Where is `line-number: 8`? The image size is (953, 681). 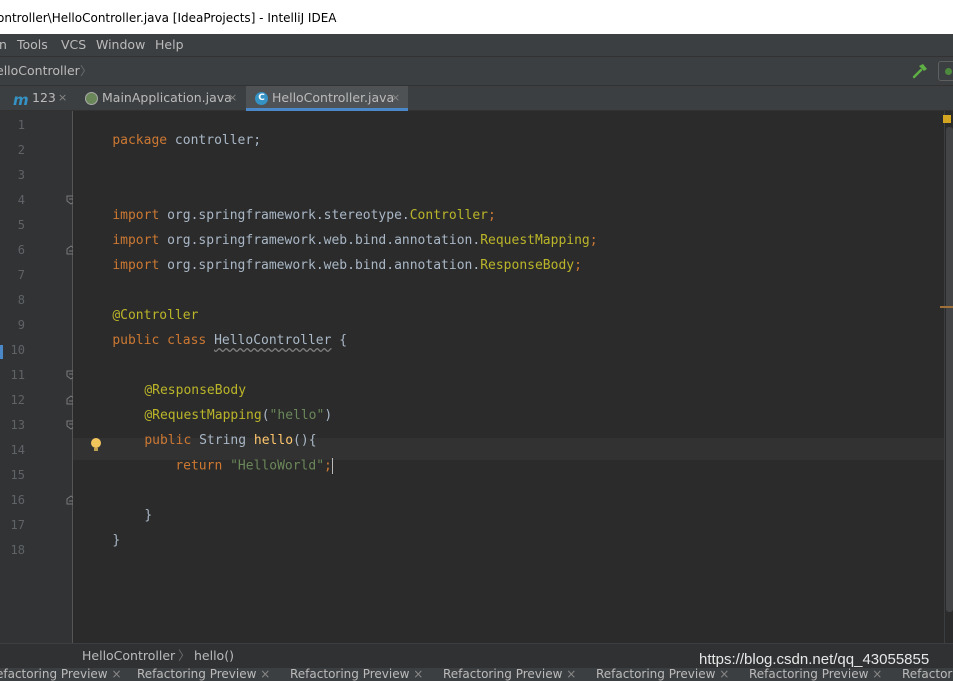
line-number: 8 is located at coordinates (21, 300).